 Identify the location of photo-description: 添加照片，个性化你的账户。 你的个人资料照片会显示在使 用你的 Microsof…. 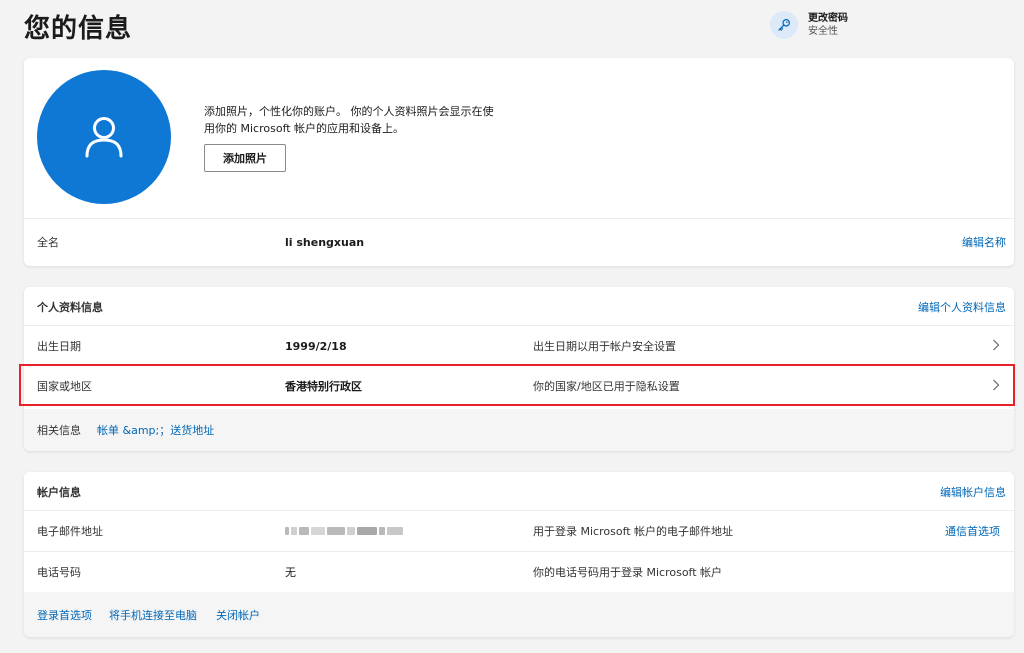
(369, 120).